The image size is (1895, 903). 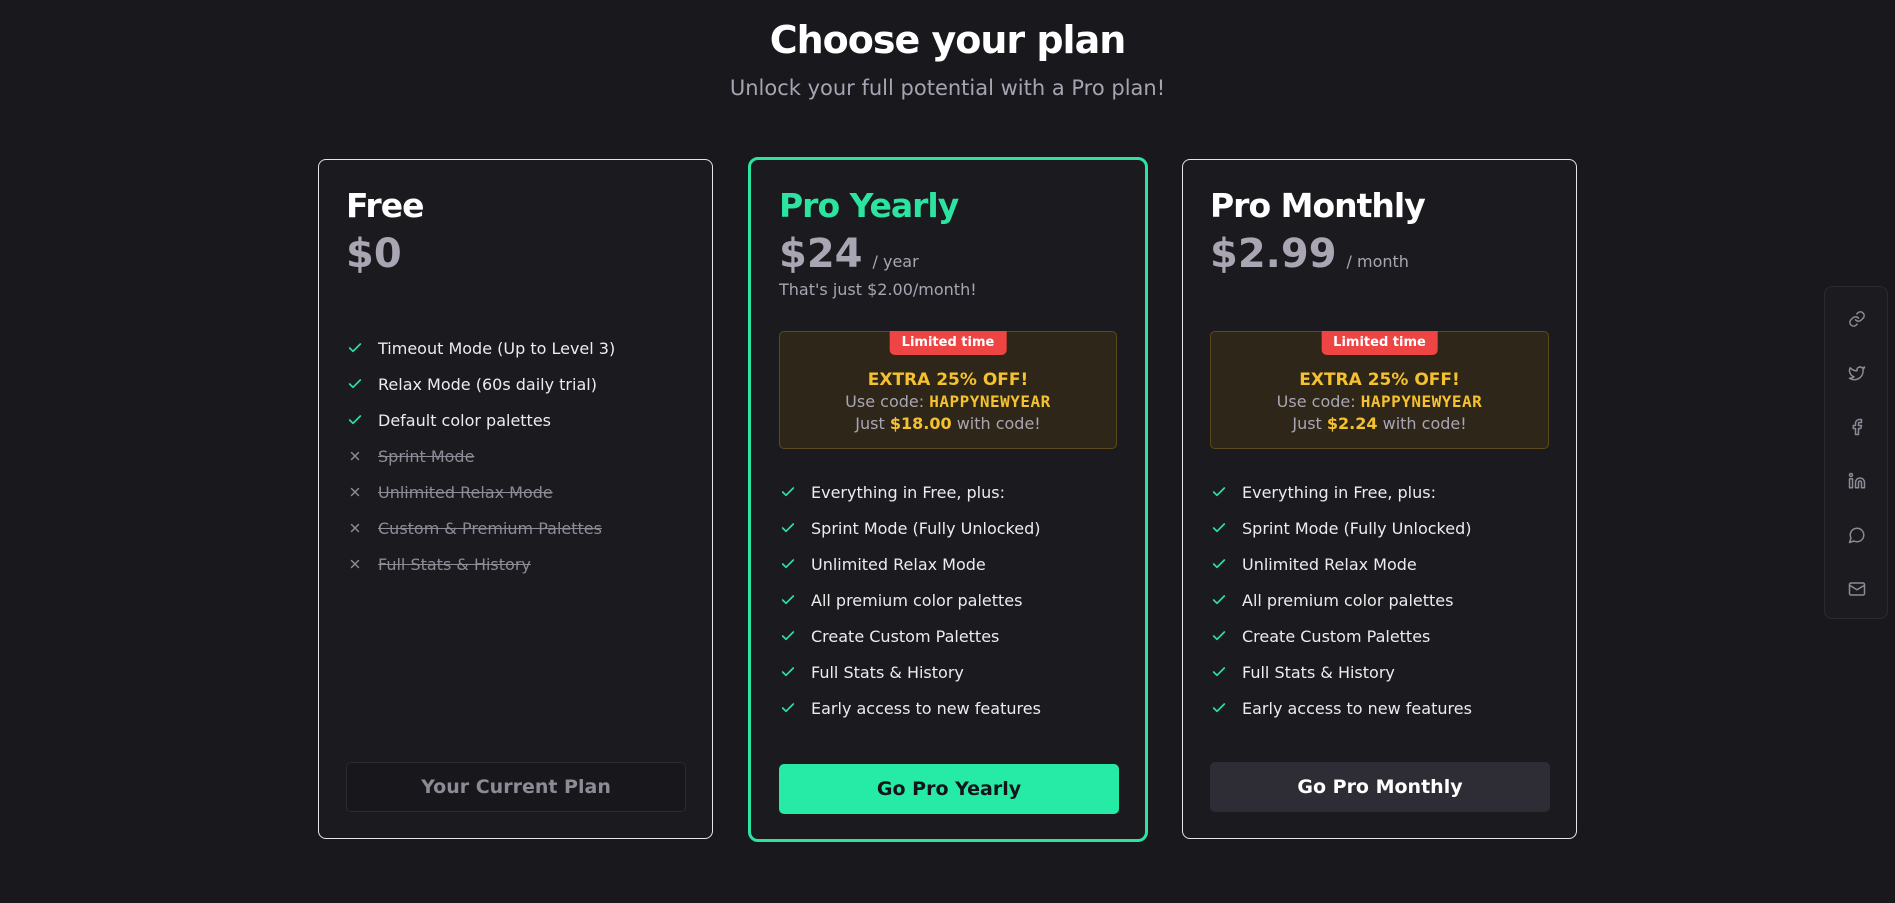 I want to click on feature-item: Default color palettes, so click(x=515, y=420).